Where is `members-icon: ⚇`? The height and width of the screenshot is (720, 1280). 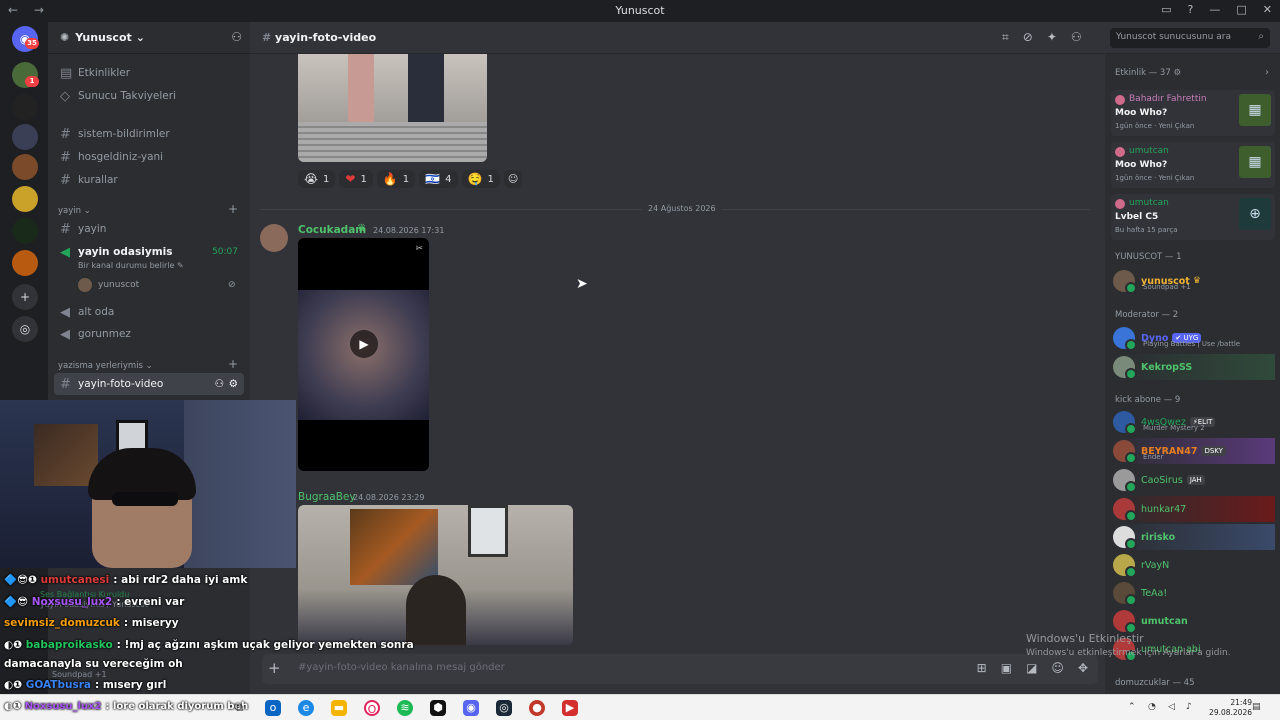
members-icon: ⚇ is located at coordinates (1076, 37).